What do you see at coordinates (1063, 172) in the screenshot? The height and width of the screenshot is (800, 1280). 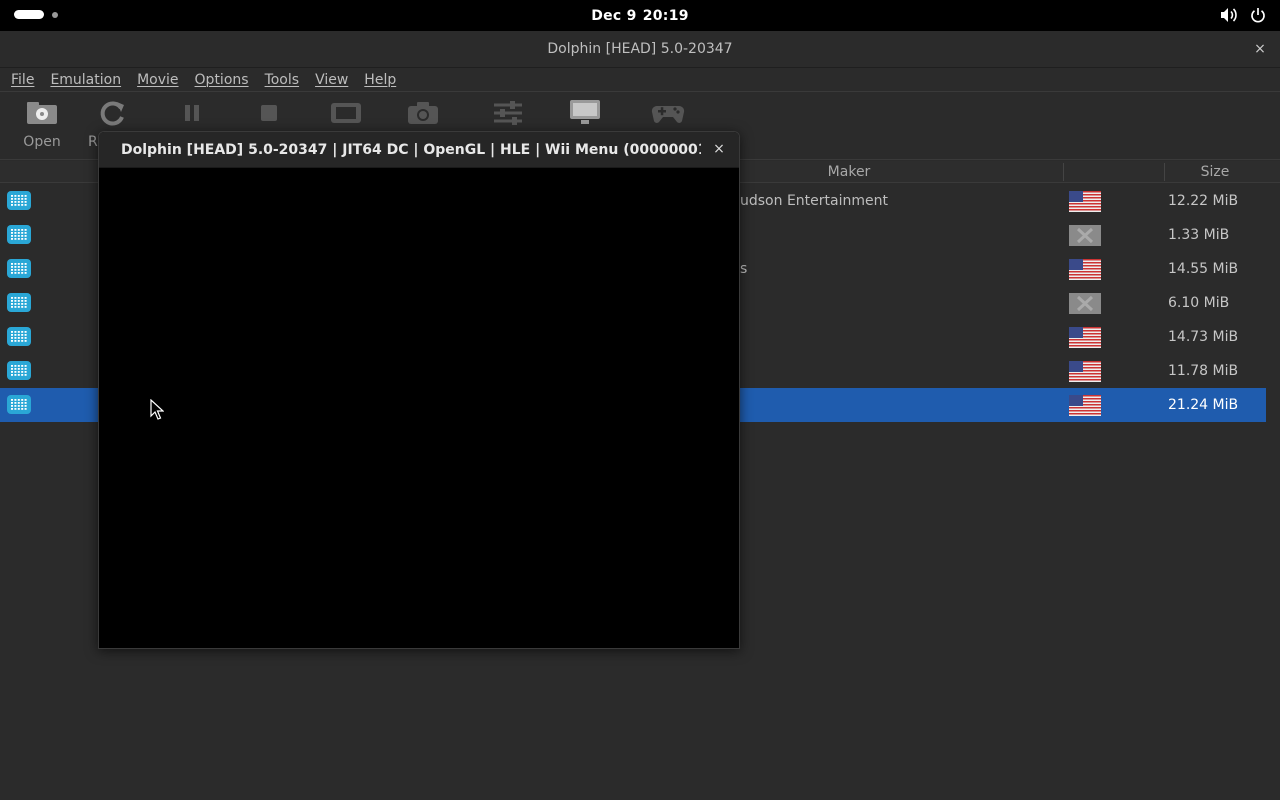 I see `column-separator` at bounding box center [1063, 172].